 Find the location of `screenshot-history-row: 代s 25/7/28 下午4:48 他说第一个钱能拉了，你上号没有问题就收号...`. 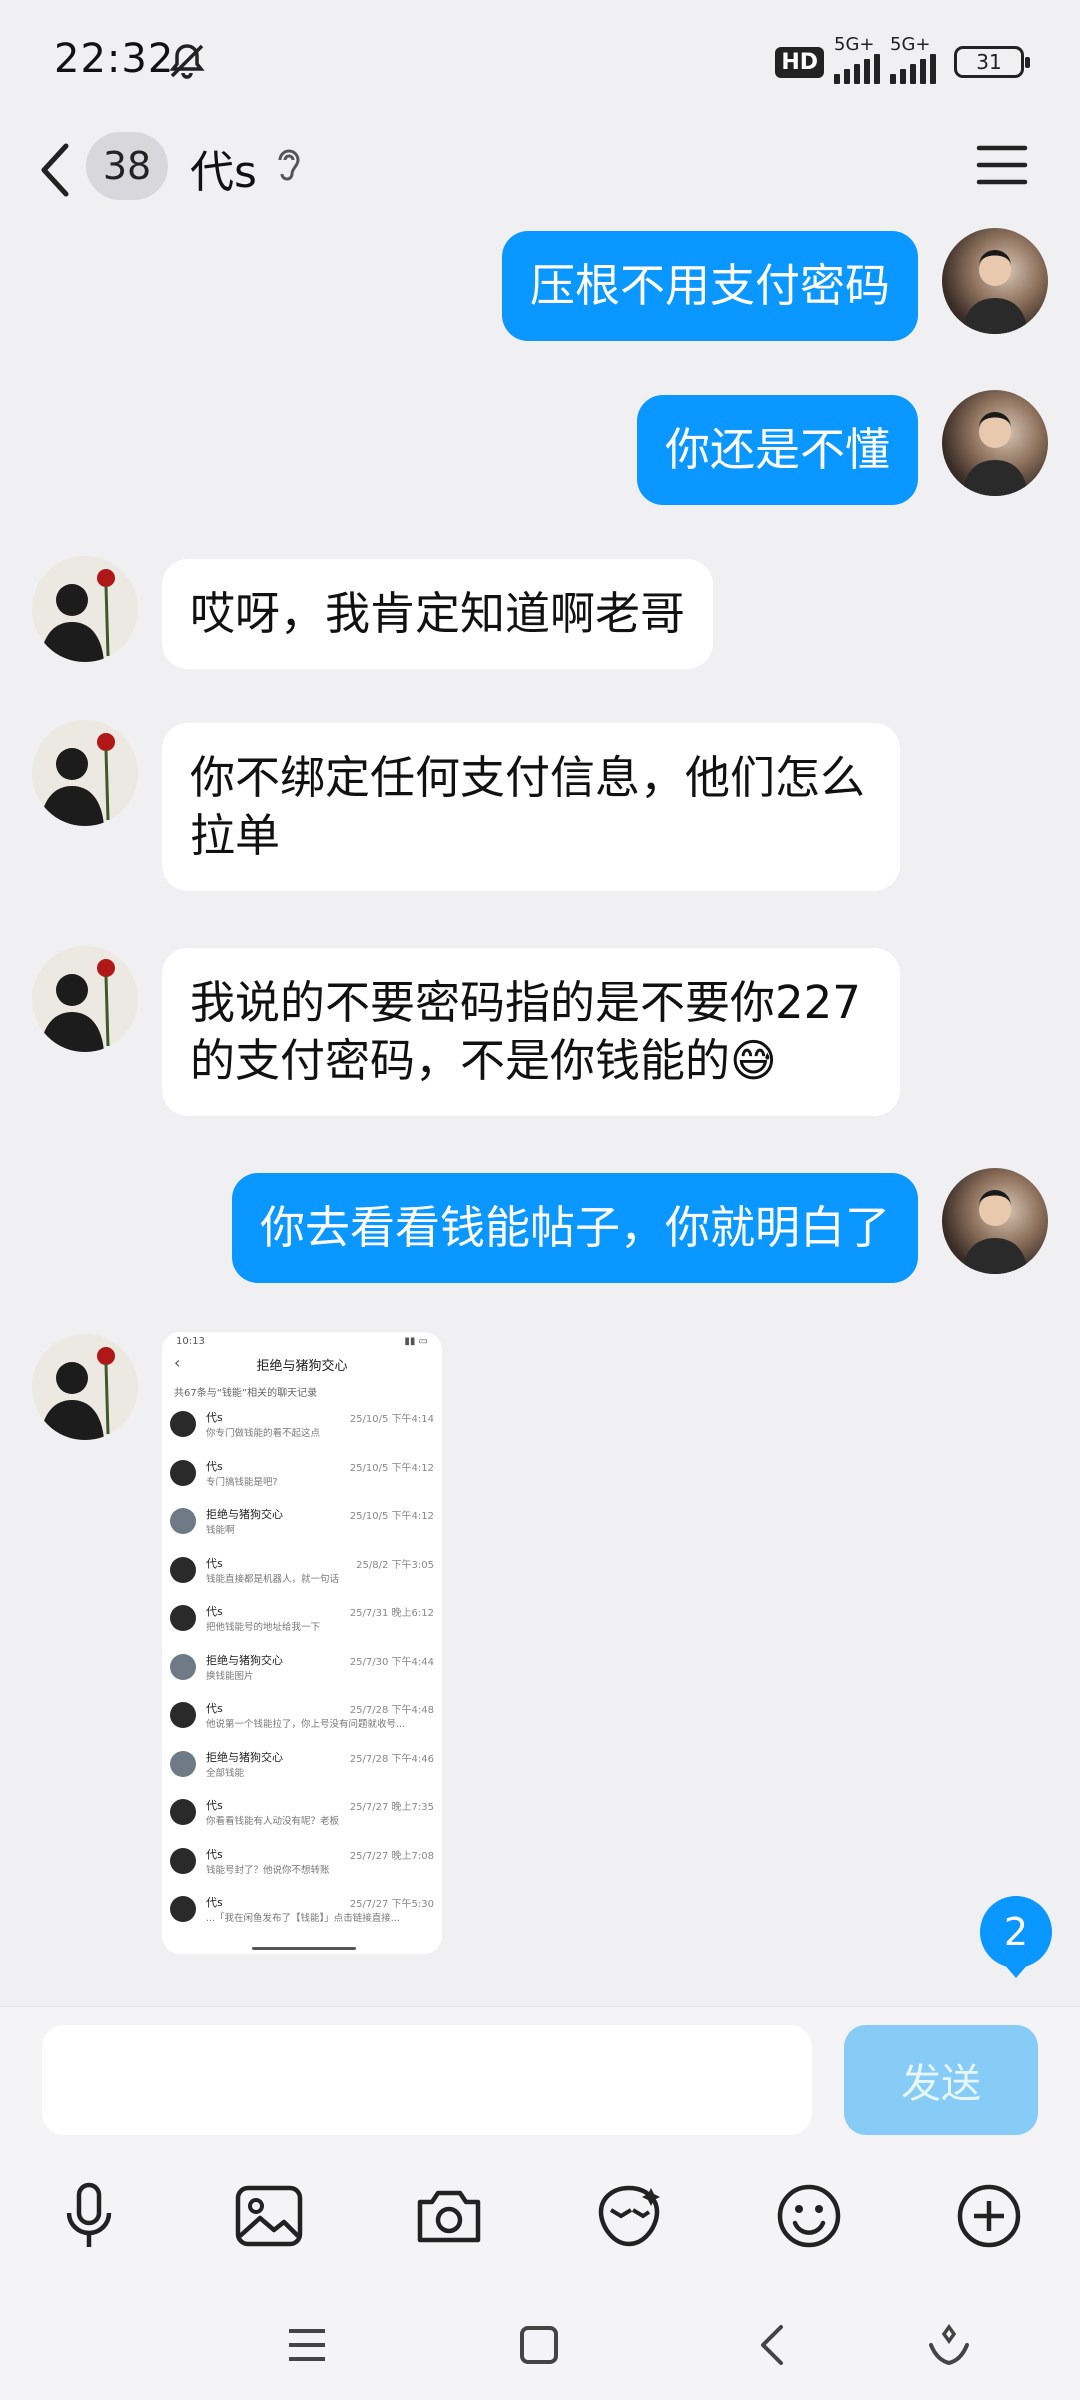

screenshot-history-row: 代s 25/7/28 下午4:48 他说第一个钱能拉了，你上号没有问题就收号... is located at coordinates (302, 1718).